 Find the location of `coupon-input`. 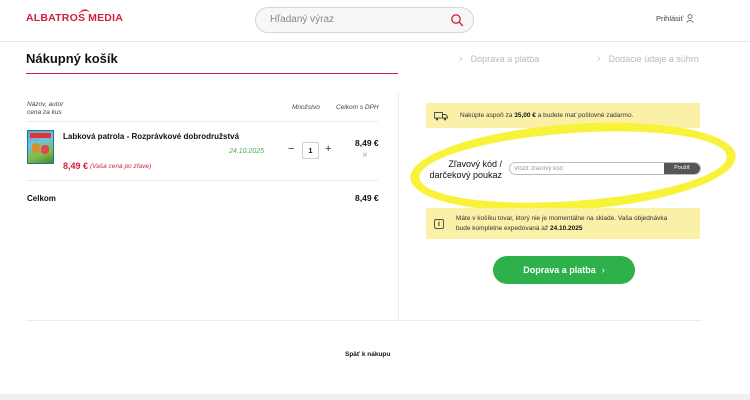

coupon-input is located at coordinates (589, 169).